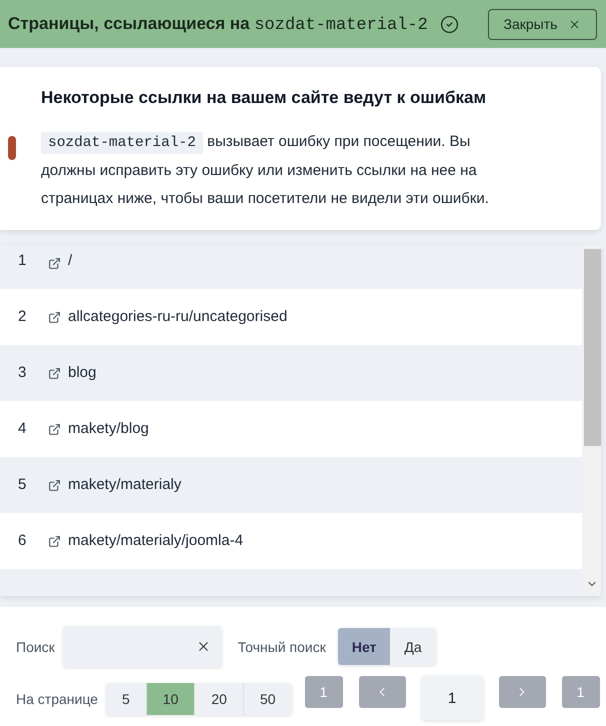  What do you see at coordinates (108, 429) in the screenshot?
I see `page-link: makety/blog` at bounding box center [108, 429].